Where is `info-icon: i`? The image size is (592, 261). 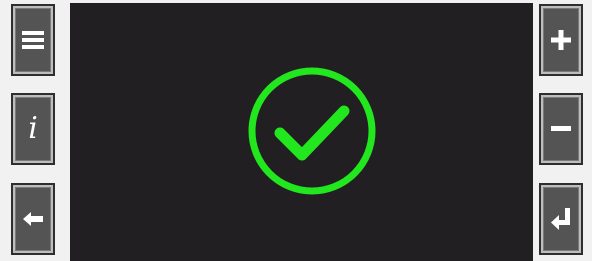 info-icon: i is located at coordinates (33, 128).